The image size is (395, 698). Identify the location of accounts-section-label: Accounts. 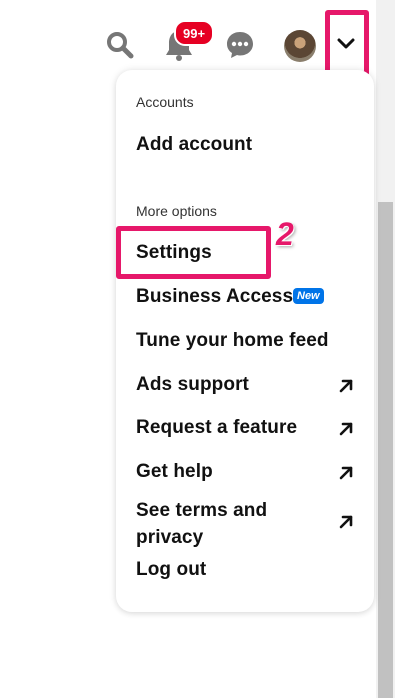
(165, 102).